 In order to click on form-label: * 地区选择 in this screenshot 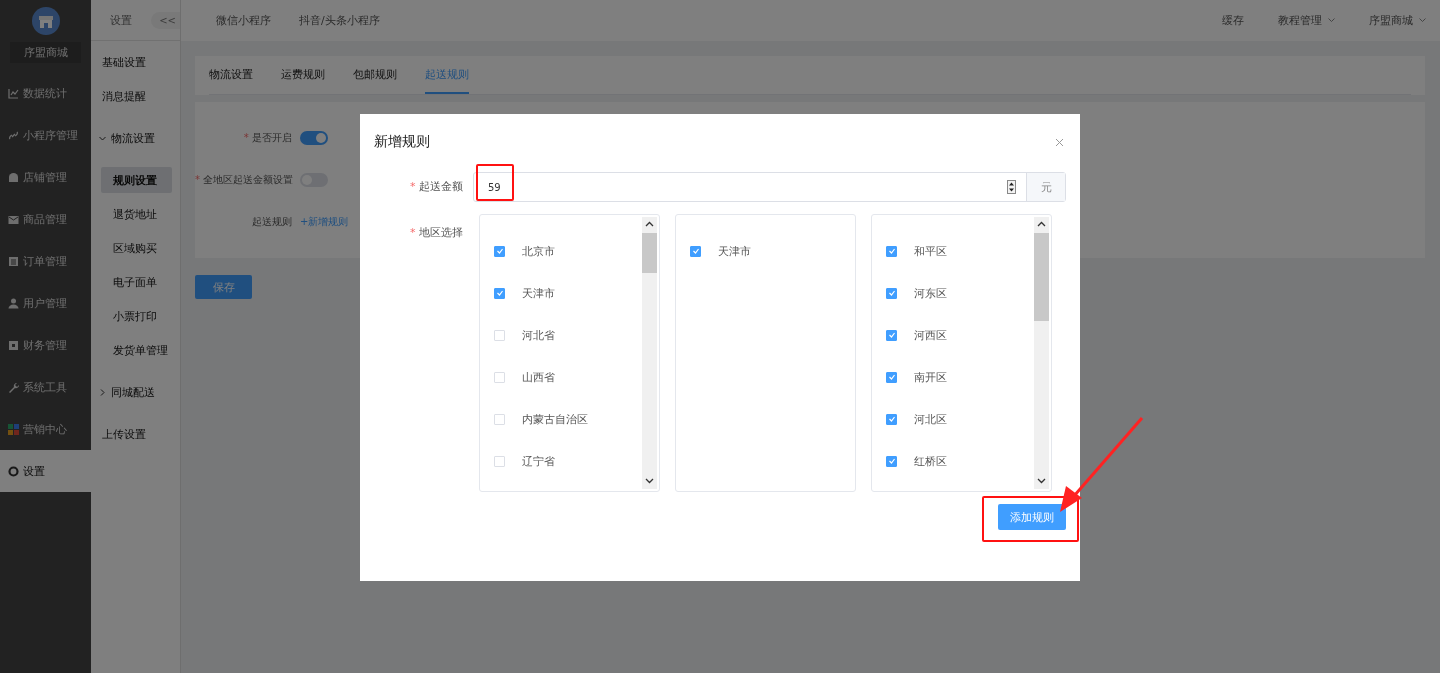, I will do `click(436, 233)`.